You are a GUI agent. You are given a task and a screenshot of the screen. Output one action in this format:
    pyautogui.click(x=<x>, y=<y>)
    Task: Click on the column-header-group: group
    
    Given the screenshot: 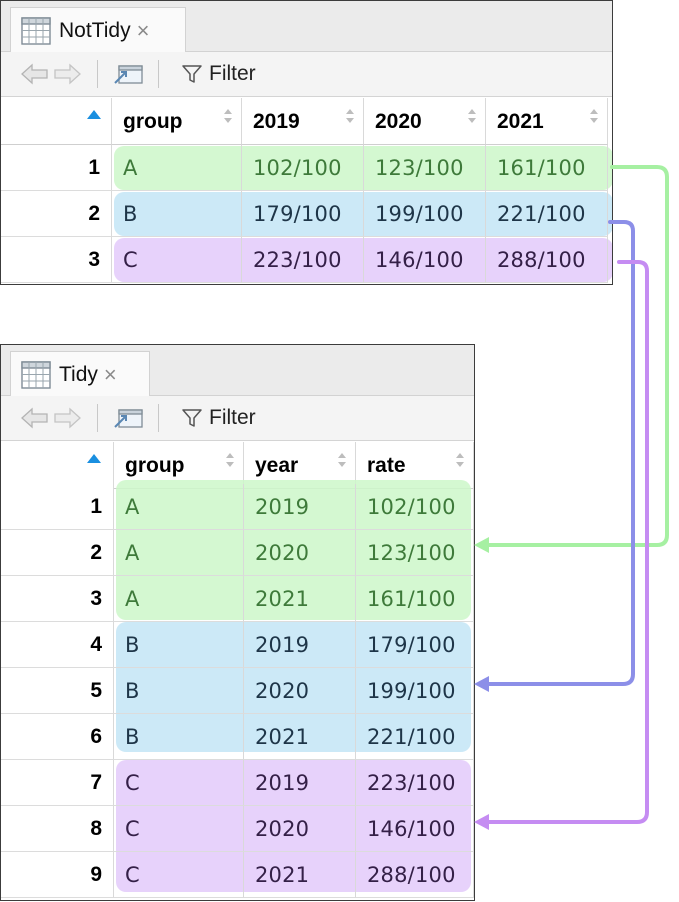 What is the action you would take?
    pyautogui.click(x=177, y=121)
    